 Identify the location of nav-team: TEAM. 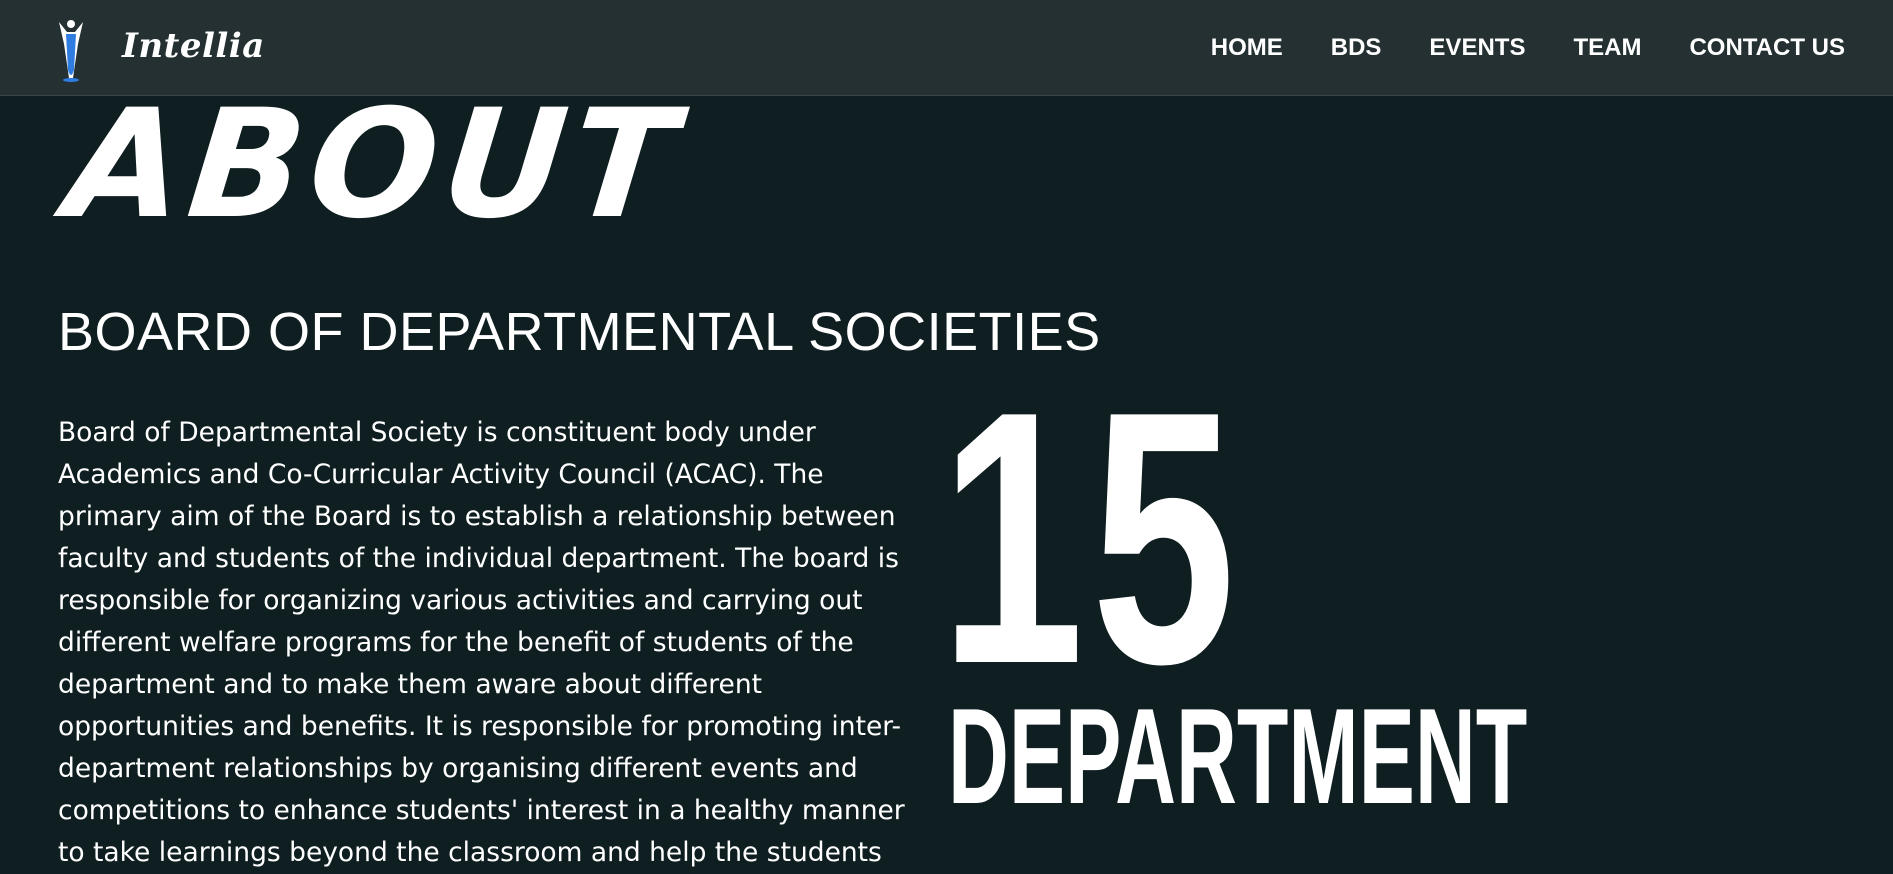
(1607, 48).